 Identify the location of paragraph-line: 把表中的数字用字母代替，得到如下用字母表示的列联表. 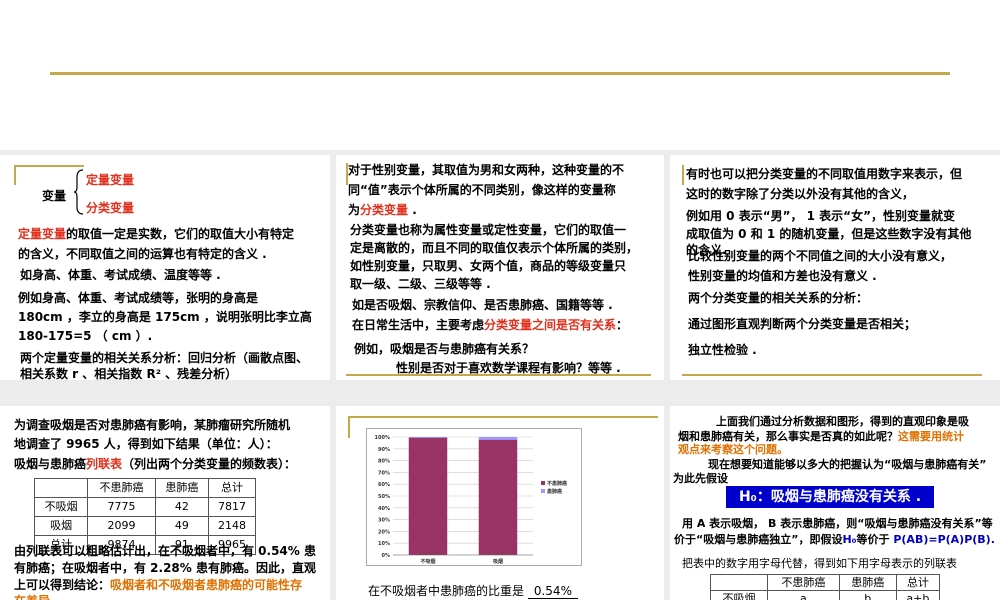
(819, 563).